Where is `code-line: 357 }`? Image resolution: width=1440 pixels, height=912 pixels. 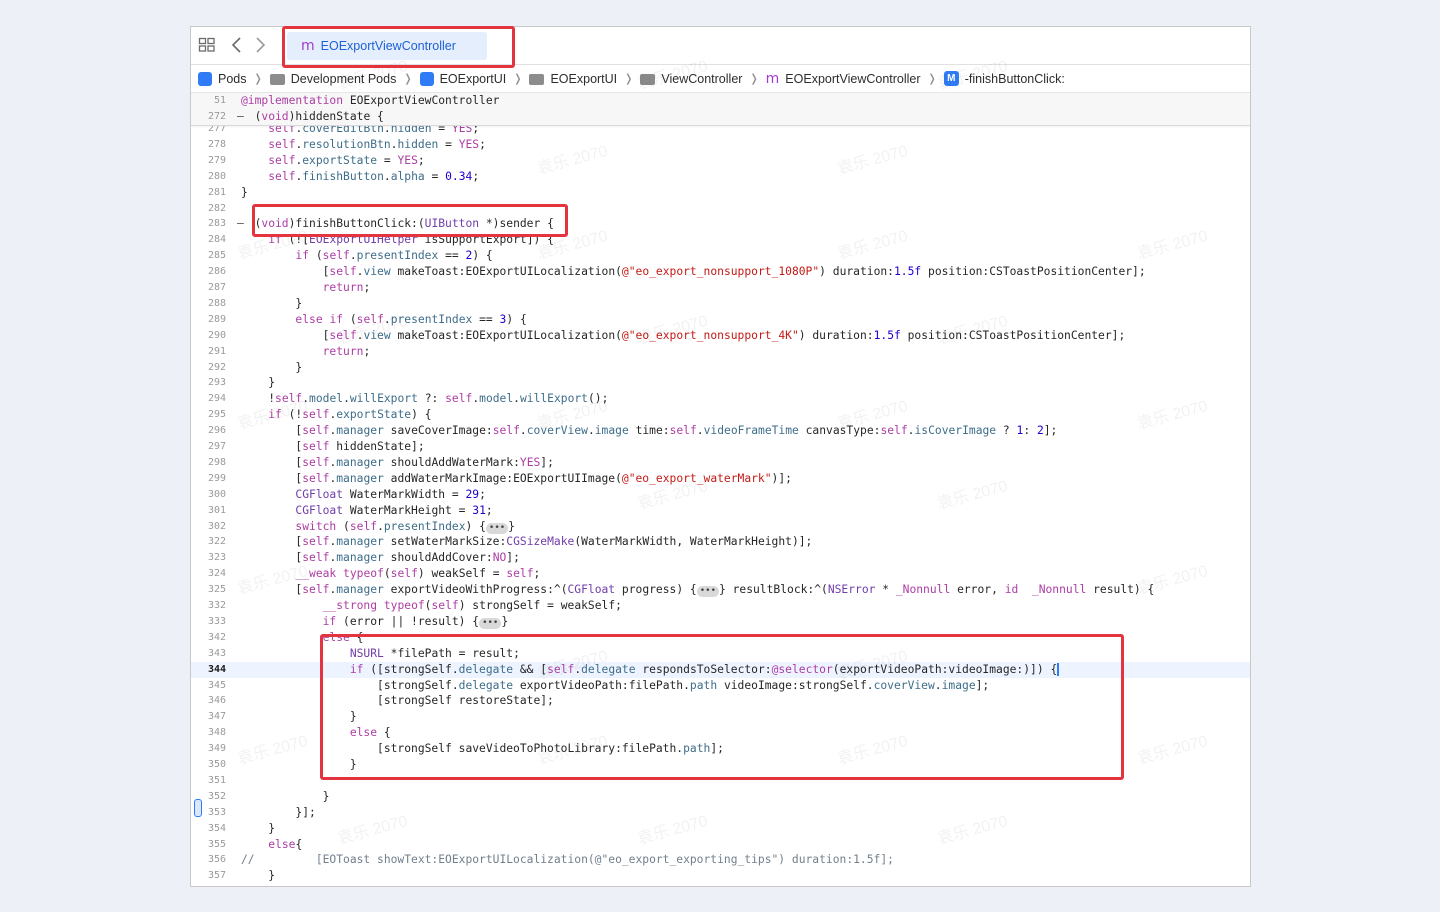
code-line: 357 } is located at coordinates (720, 876).